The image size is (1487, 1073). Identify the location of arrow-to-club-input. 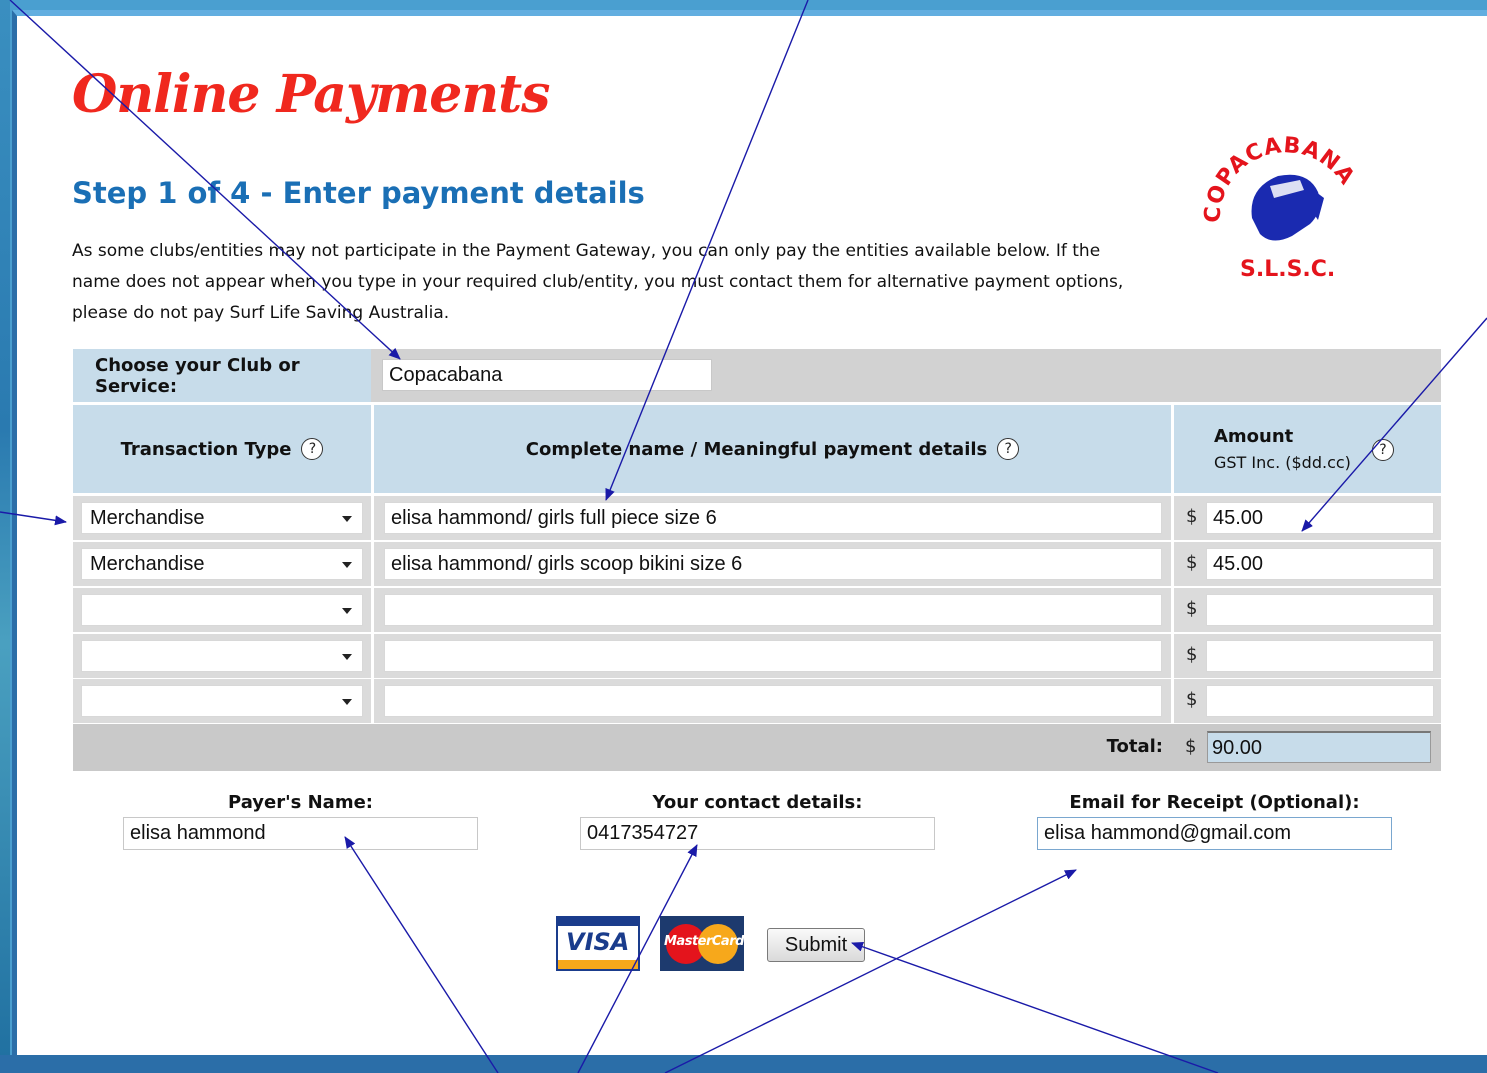
(205, 180).